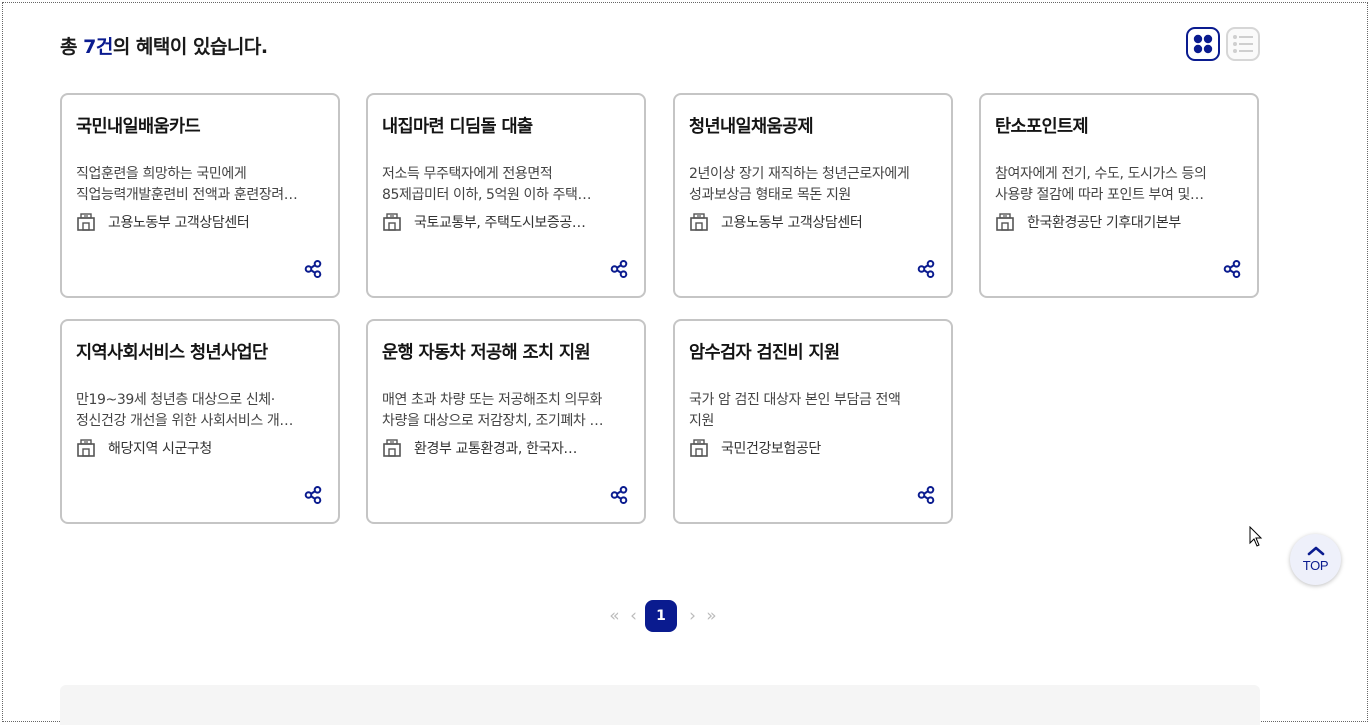 The image size is (1371, 725). Describe the element at coordinates (175, 400) in the screenshot. I see `card-description-line: 만19~39세 청년층 대상으로 신체·` at that location.